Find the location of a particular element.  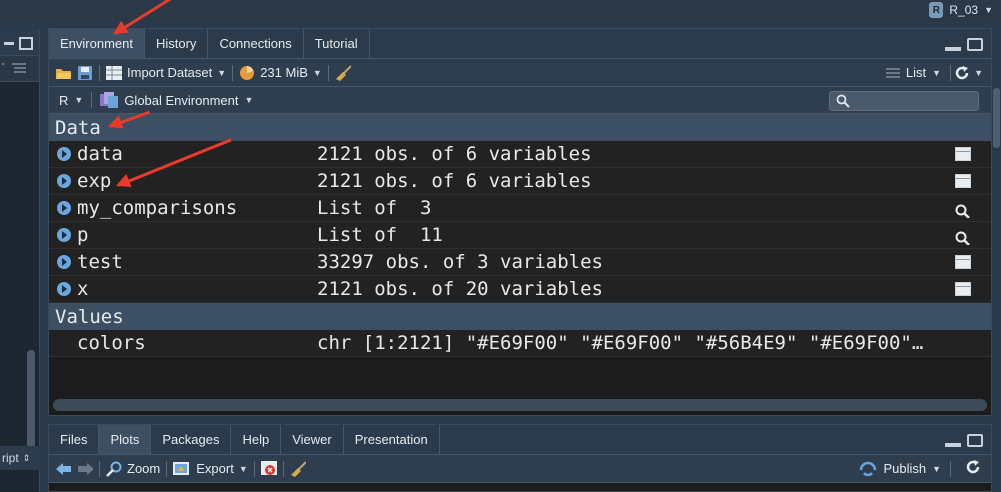

refresh-icon is located at coordinates (973, 467).